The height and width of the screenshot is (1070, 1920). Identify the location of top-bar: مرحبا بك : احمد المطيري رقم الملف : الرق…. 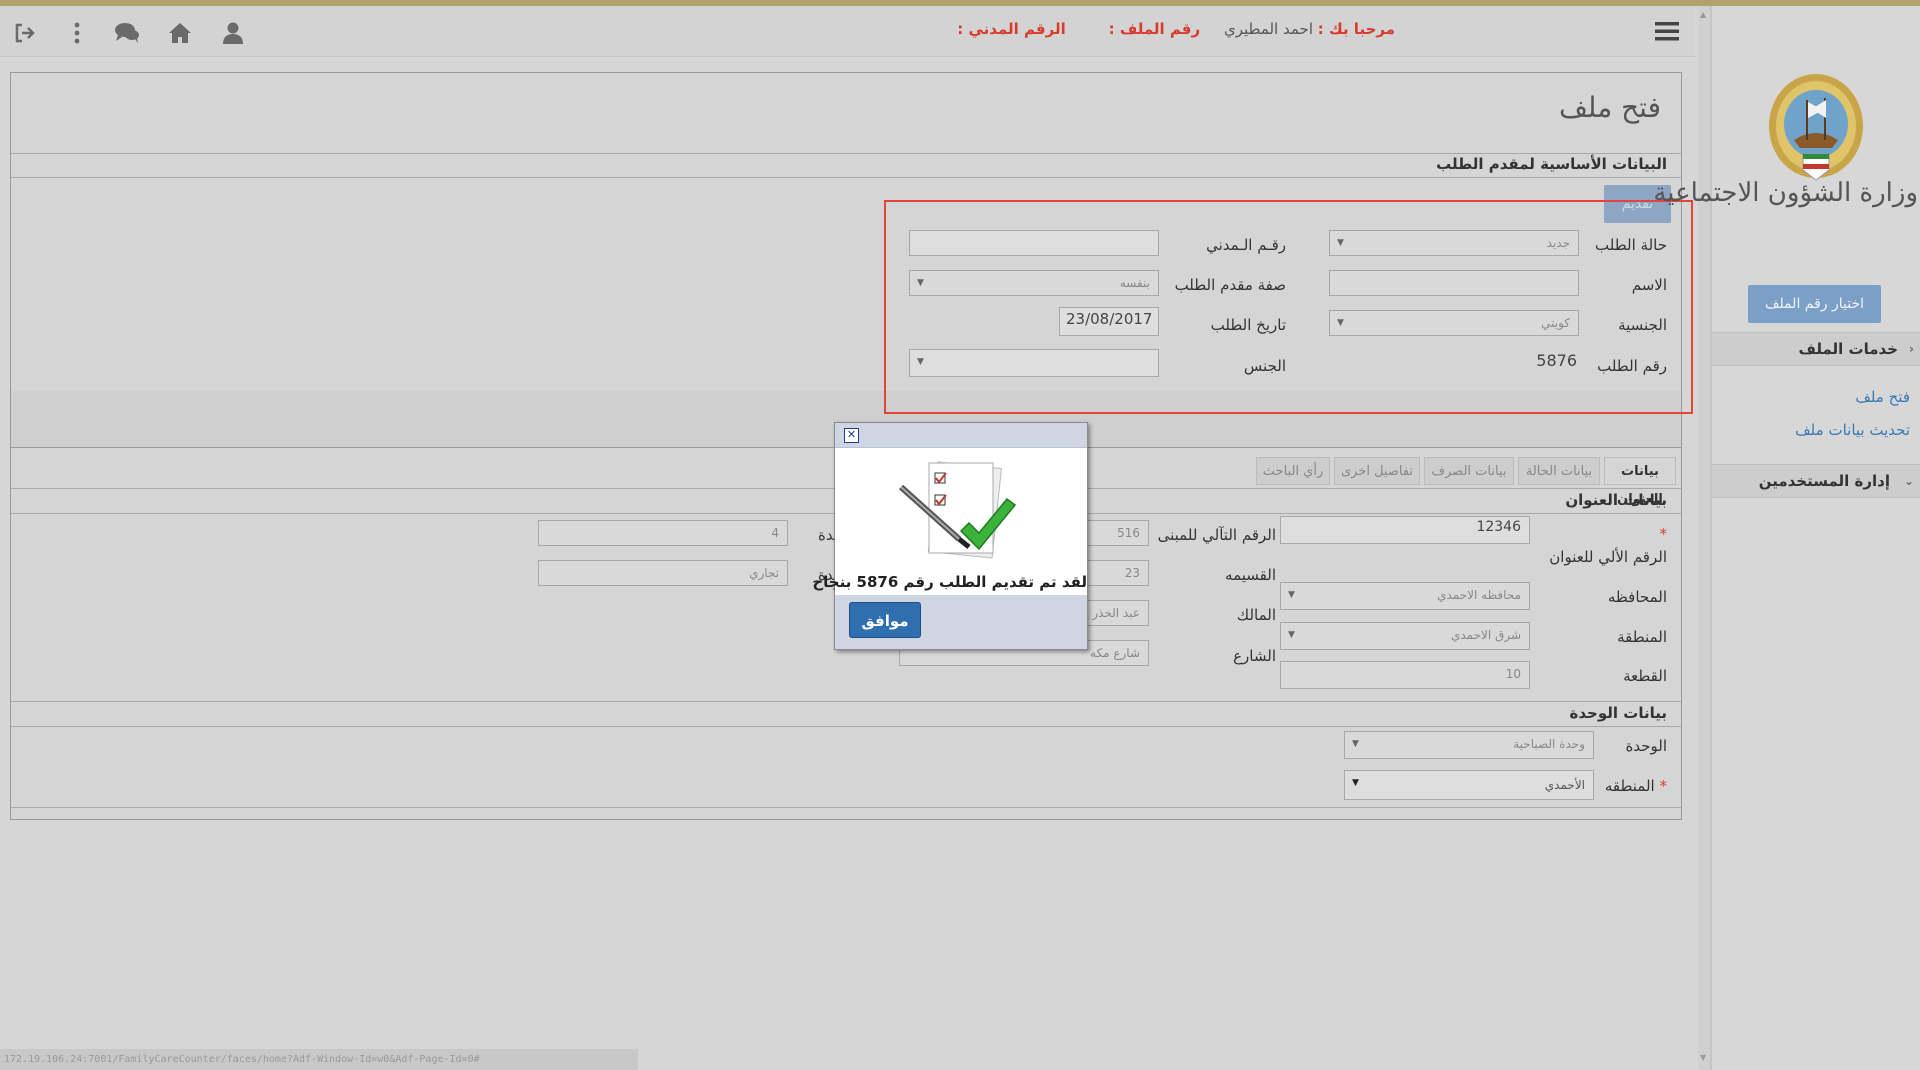
(847, 31).